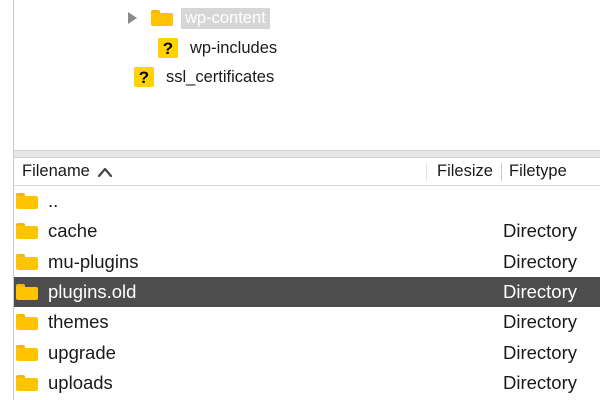  What do you see at coordinates (225, 18) in the screenshot?
I see `tree-item-label: wp-content` at bounding box center [225, 18].